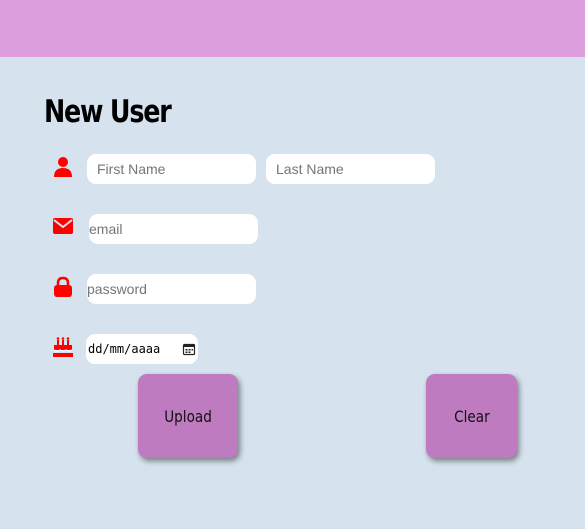  What do you see at coordinates (63, 226) in the screenshot?
I see `envelope-icon` at bounding box center [63, 226].